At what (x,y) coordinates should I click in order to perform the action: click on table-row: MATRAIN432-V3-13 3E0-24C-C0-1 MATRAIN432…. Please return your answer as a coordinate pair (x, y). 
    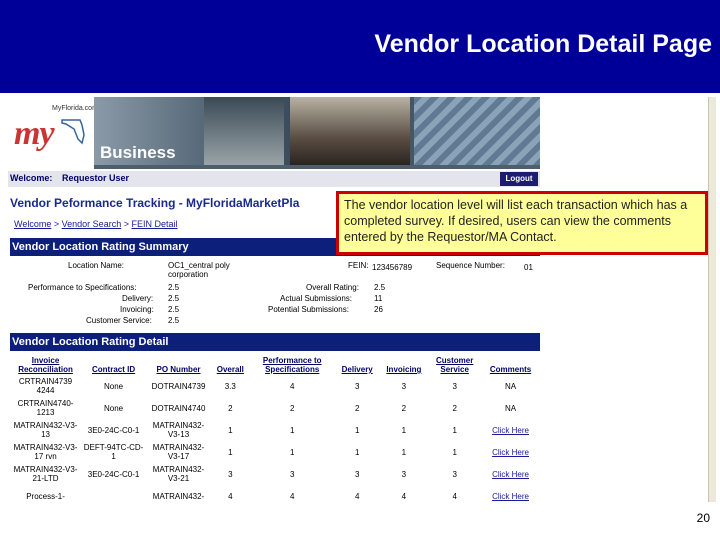
    Looking at the image, I should click on (275, 430).